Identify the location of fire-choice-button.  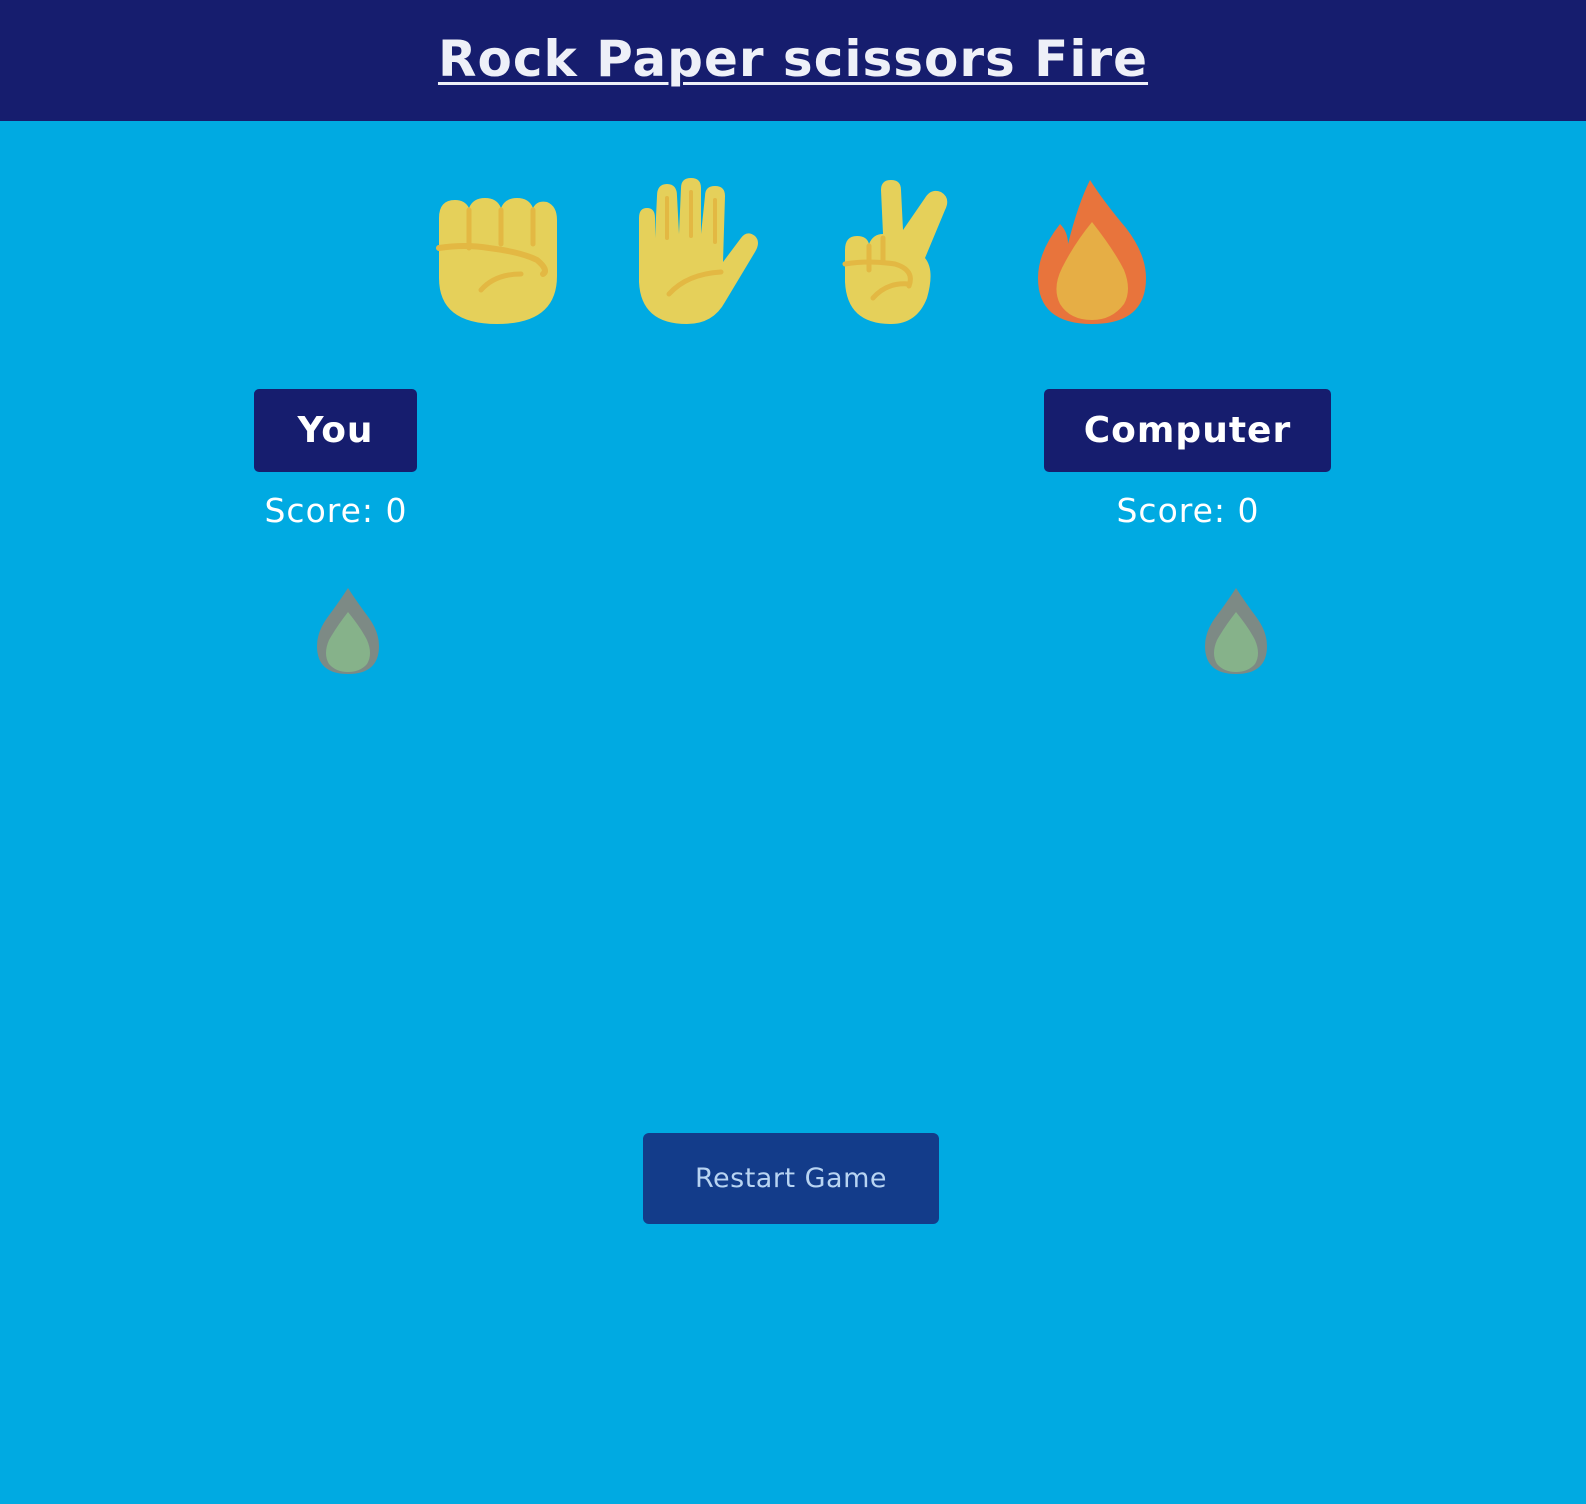
(1090, 253).